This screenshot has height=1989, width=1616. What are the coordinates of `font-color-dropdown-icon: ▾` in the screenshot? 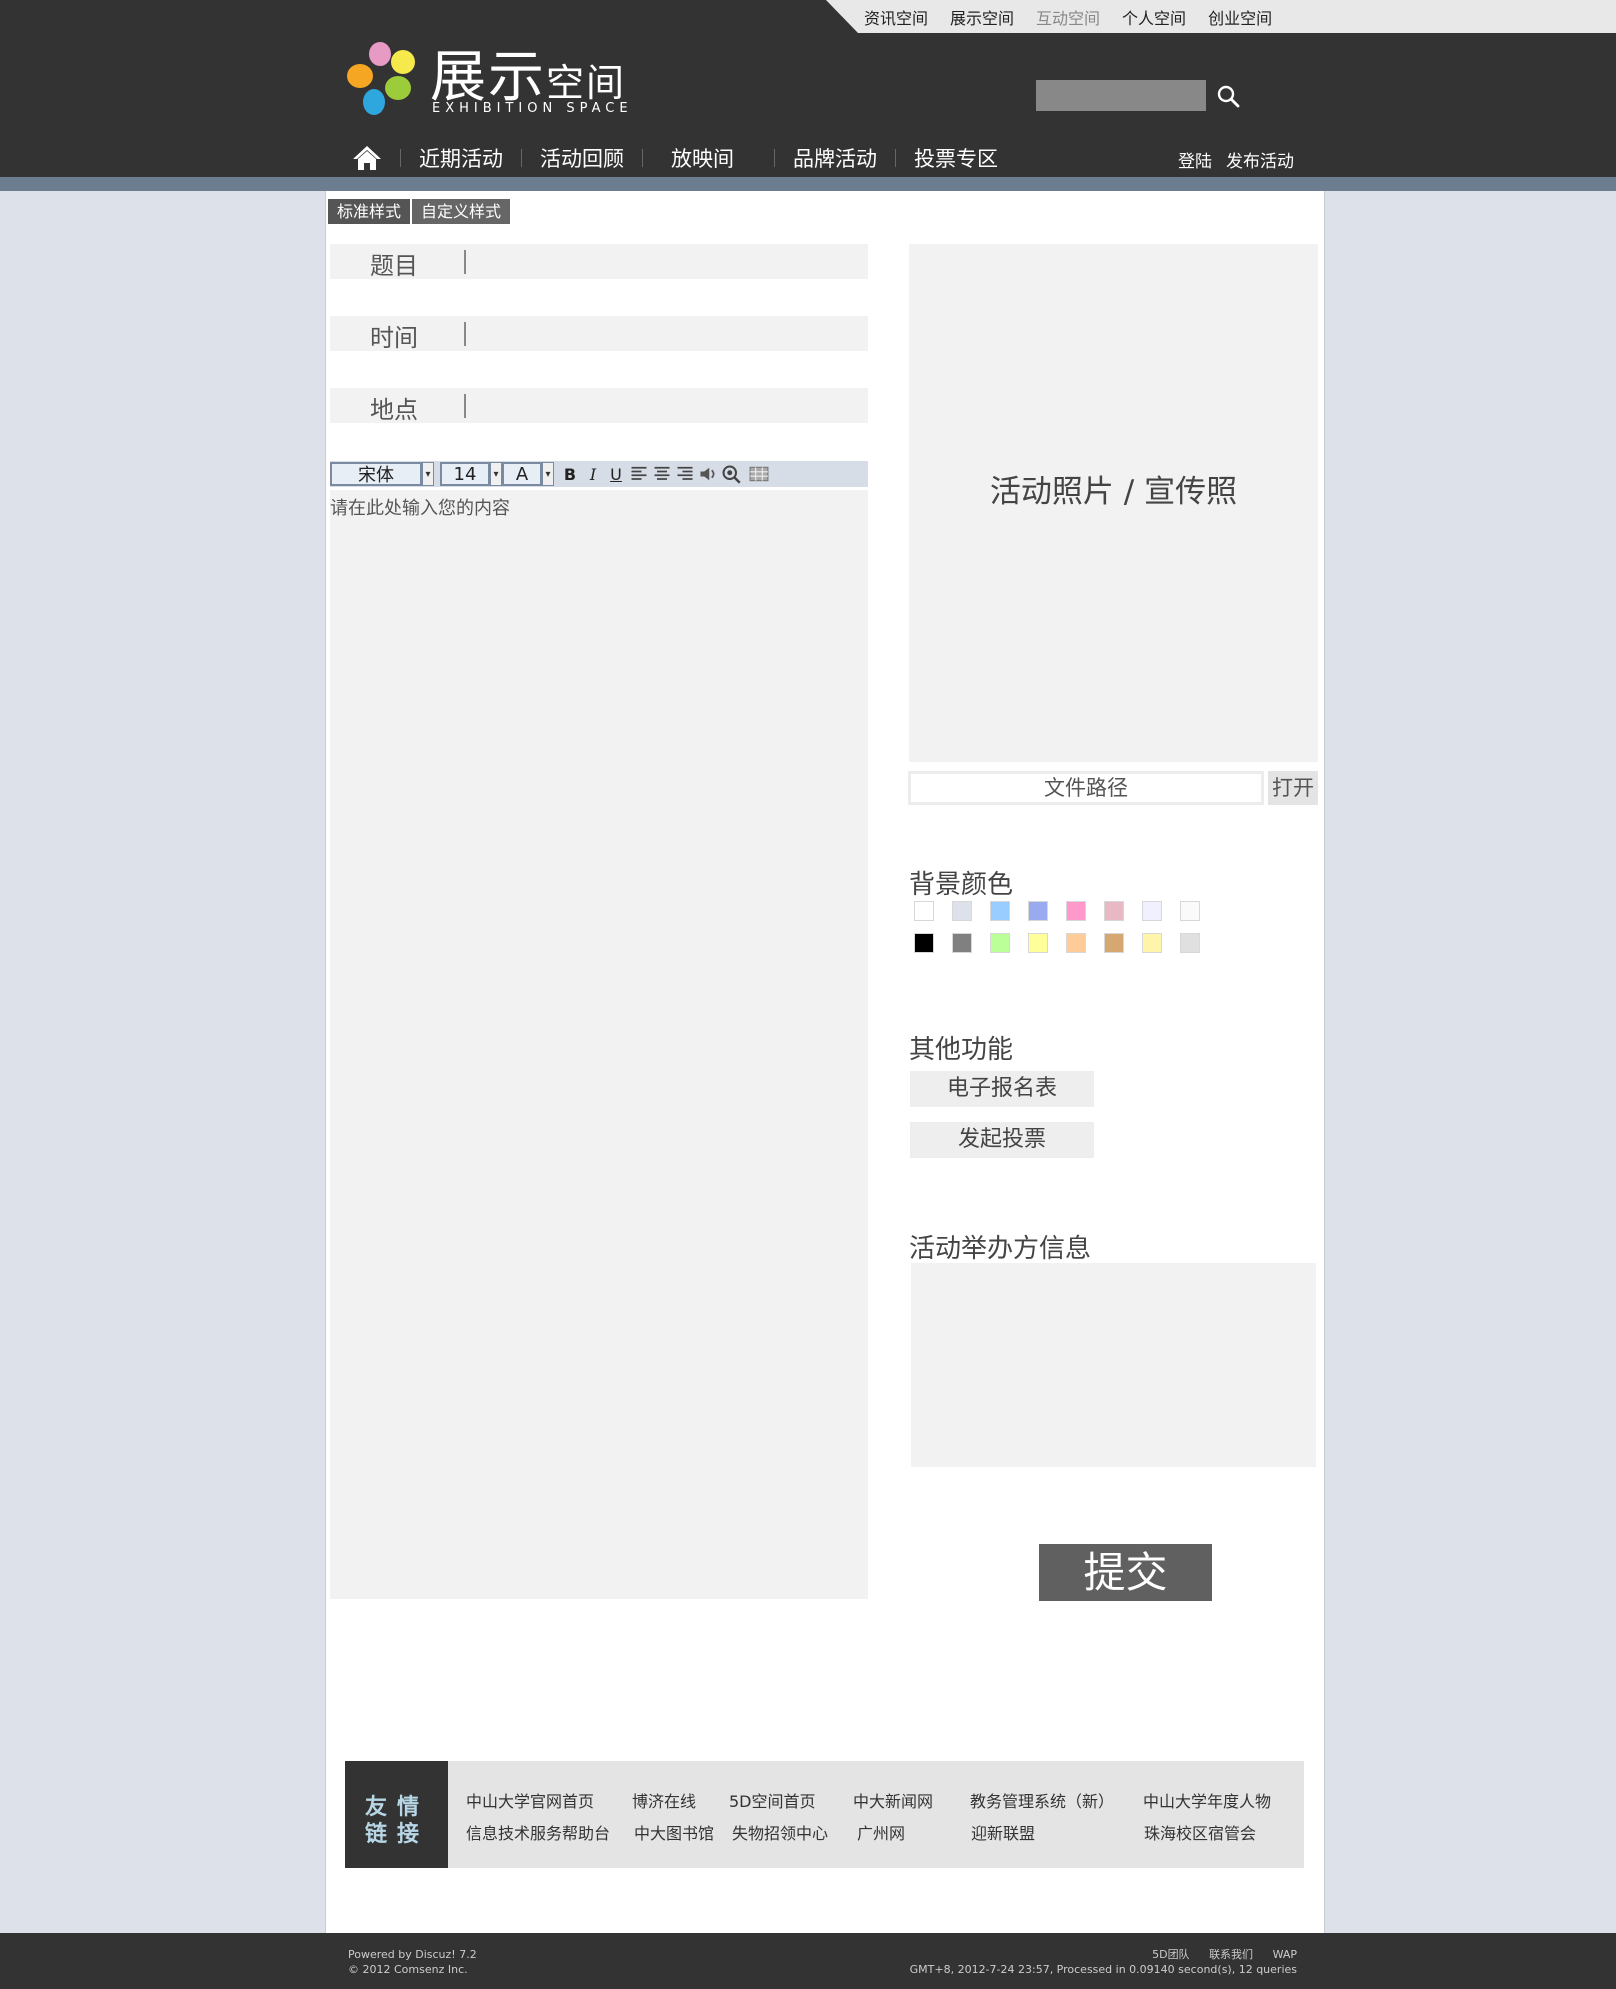 It's located at (548, 474).